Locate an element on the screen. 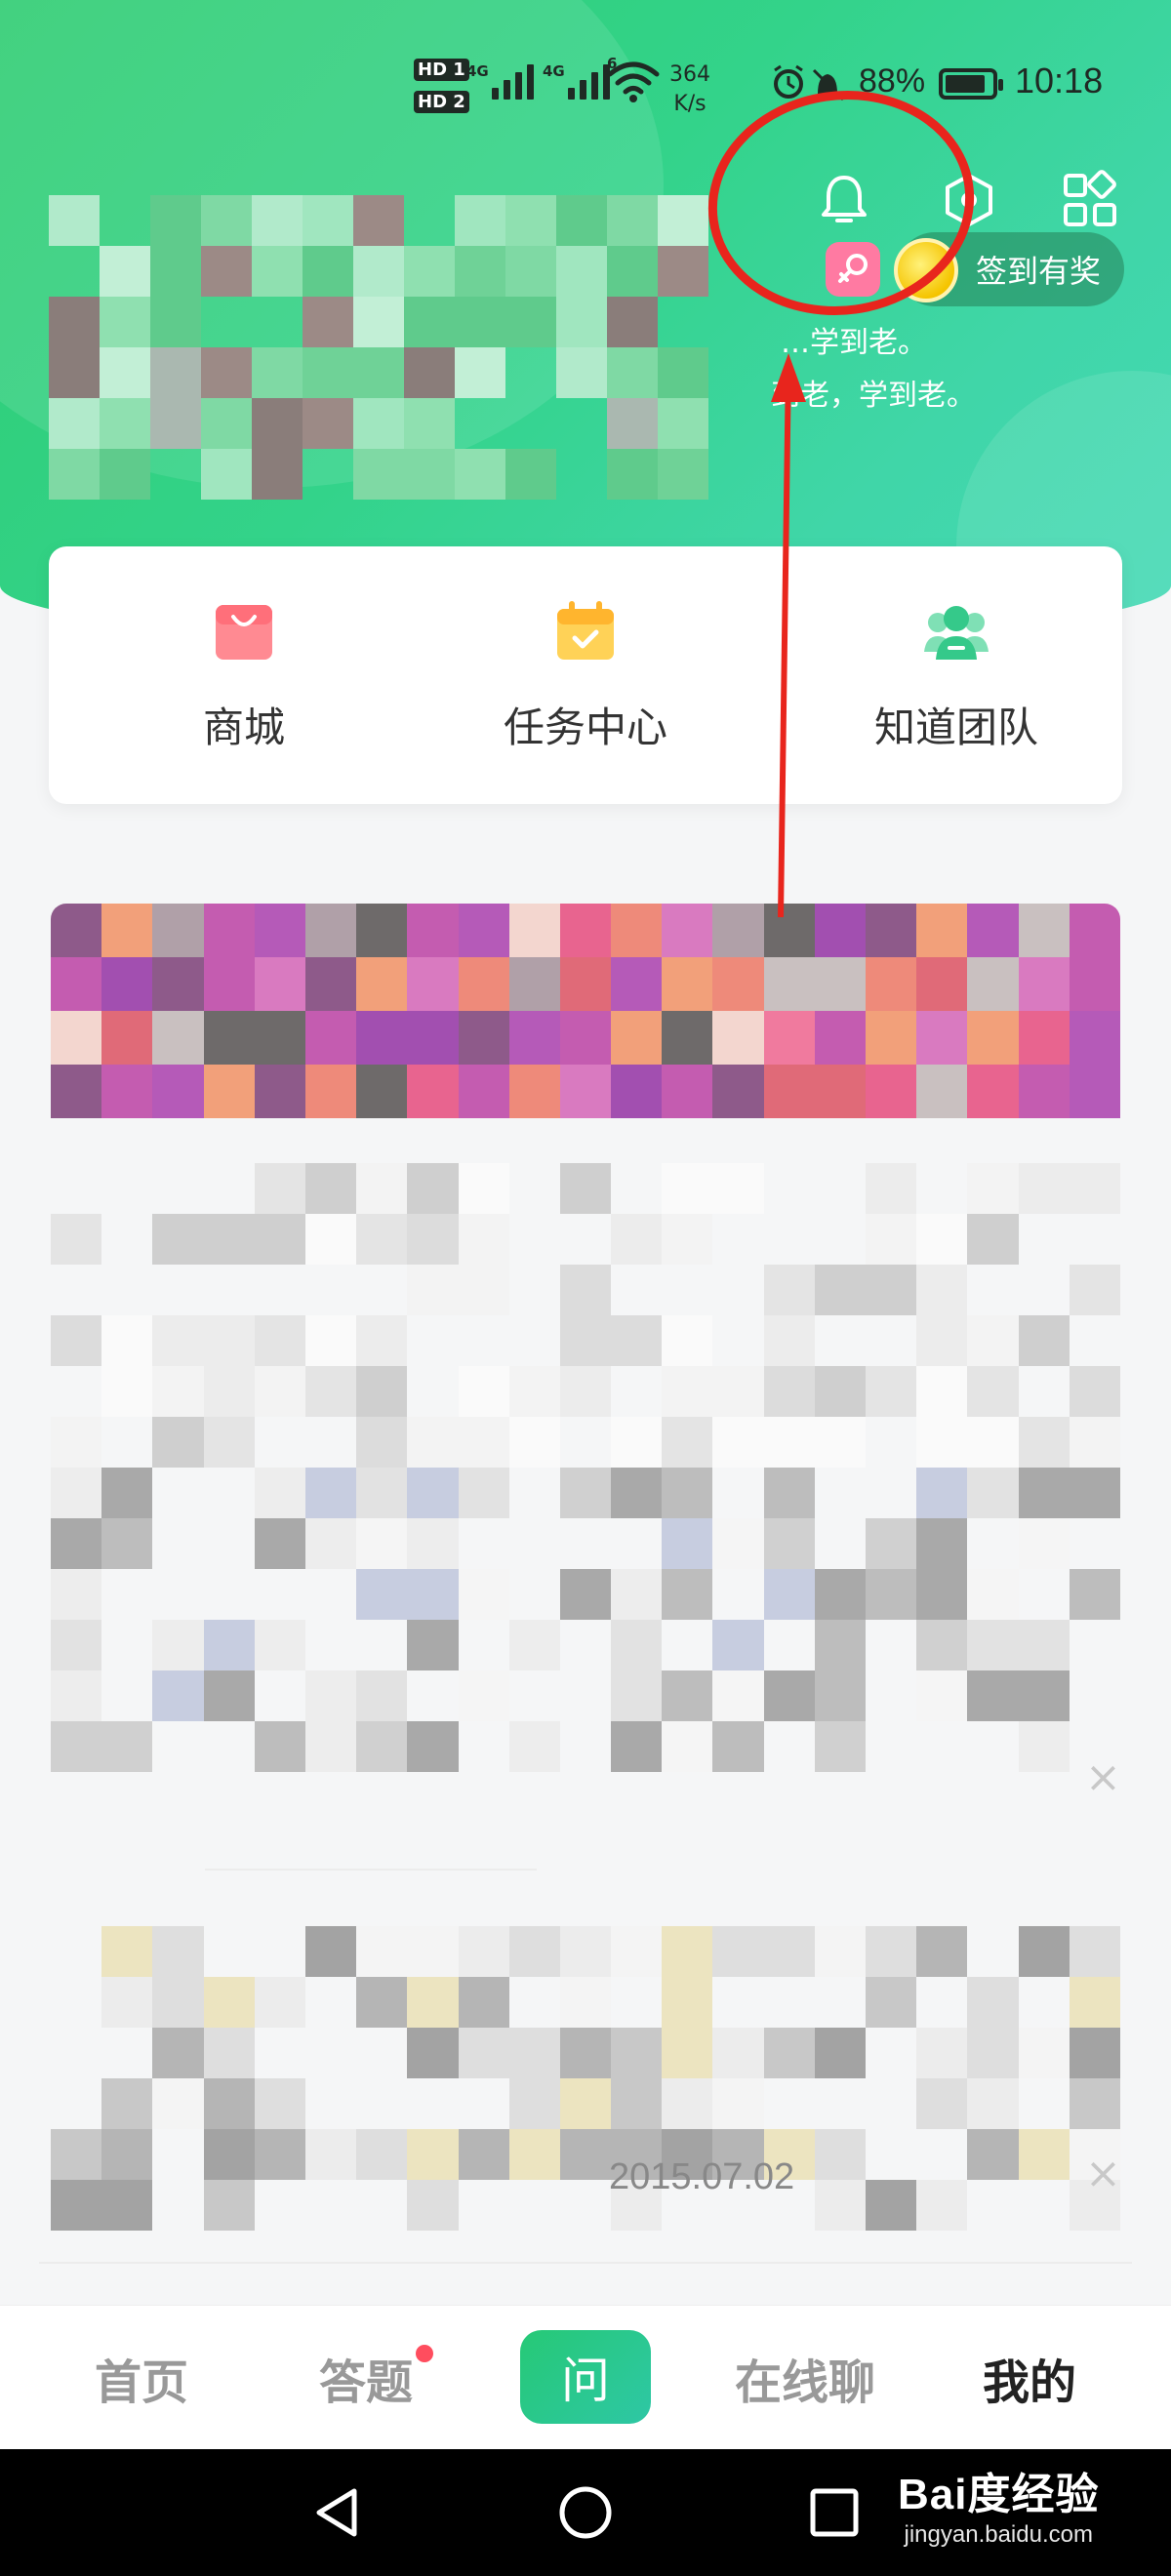 The height and width of the screenshot is (2576, 1171). obscured-banner is located at coordinates (585, 1011).